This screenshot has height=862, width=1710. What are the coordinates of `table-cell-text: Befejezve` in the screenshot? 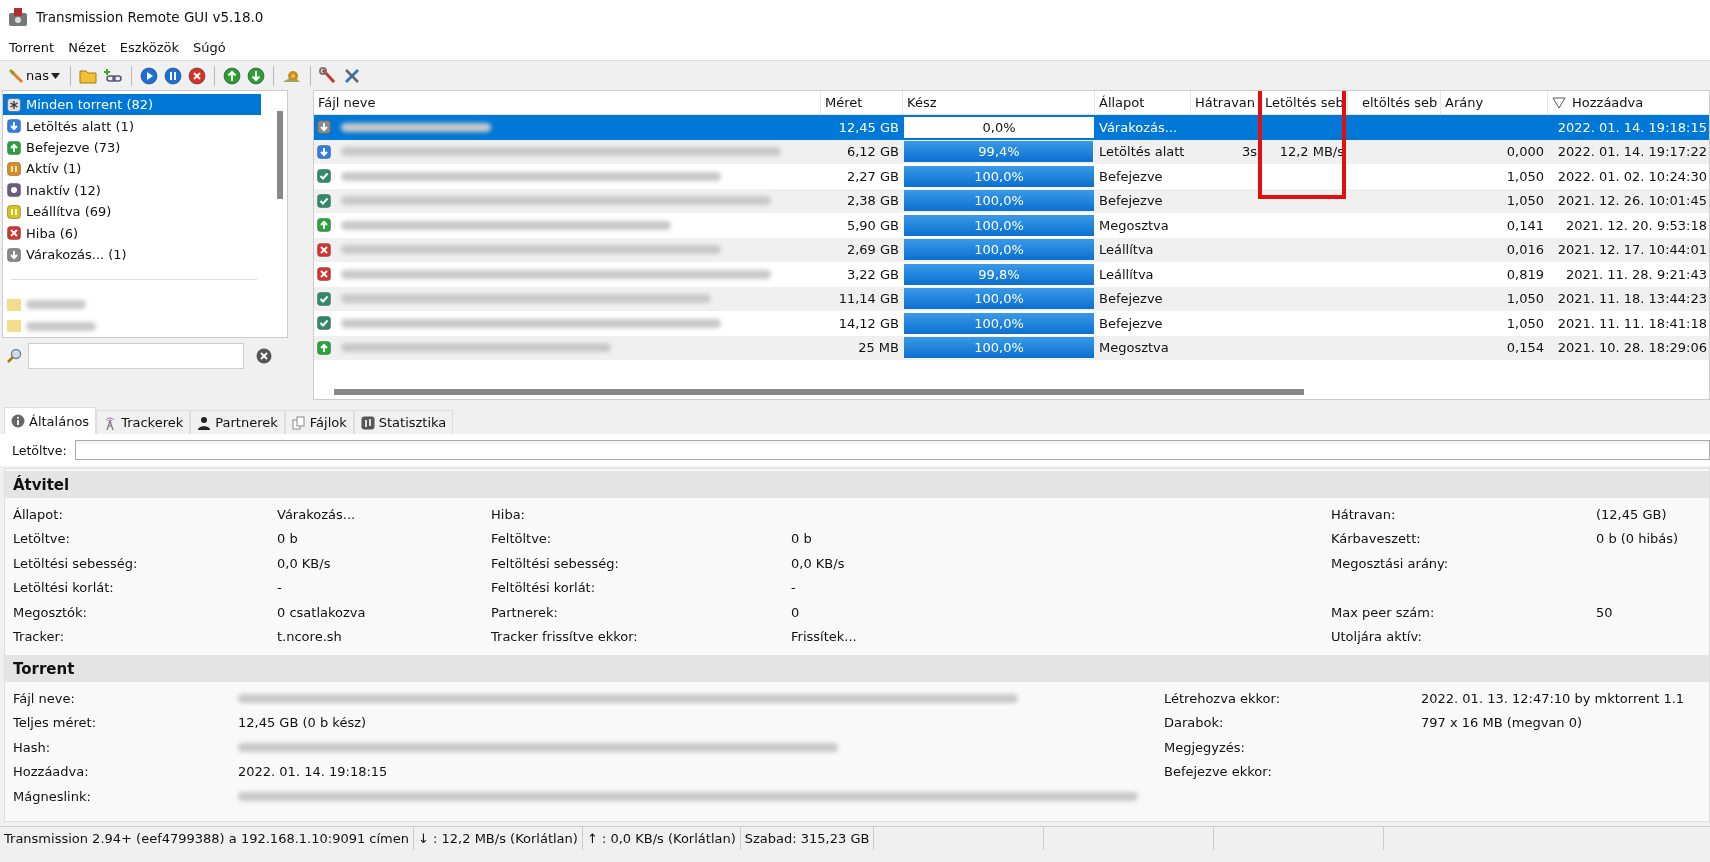 It's located at (1131, 299).